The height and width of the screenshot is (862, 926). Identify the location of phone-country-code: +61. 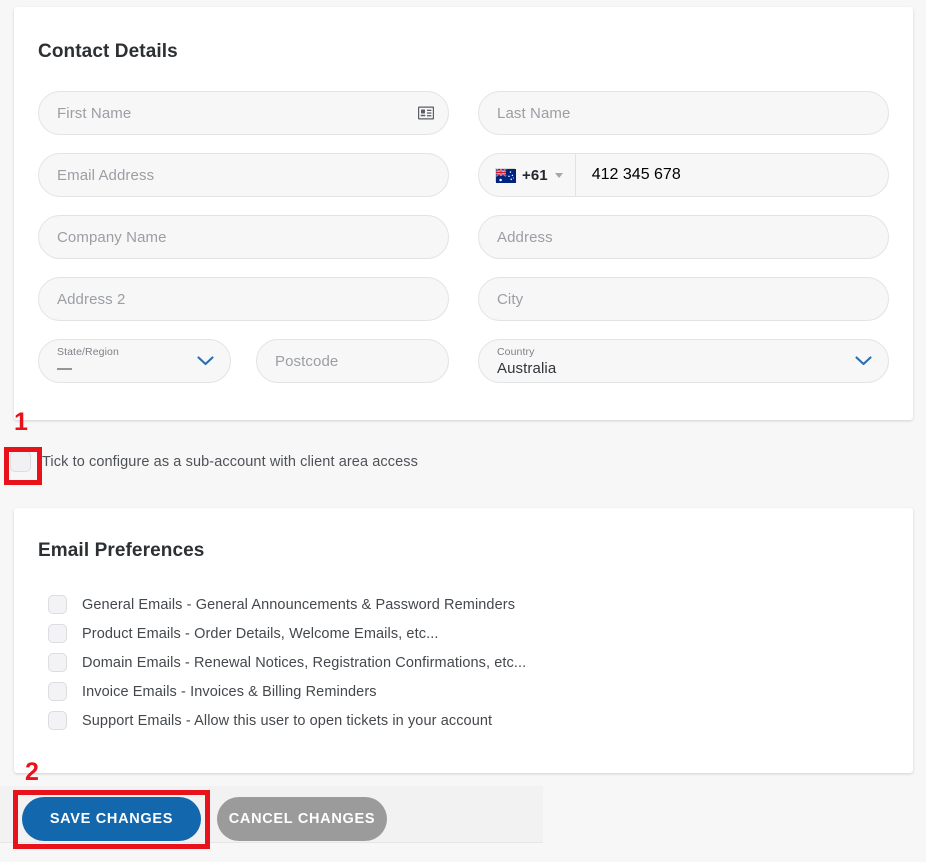
(535, 175).